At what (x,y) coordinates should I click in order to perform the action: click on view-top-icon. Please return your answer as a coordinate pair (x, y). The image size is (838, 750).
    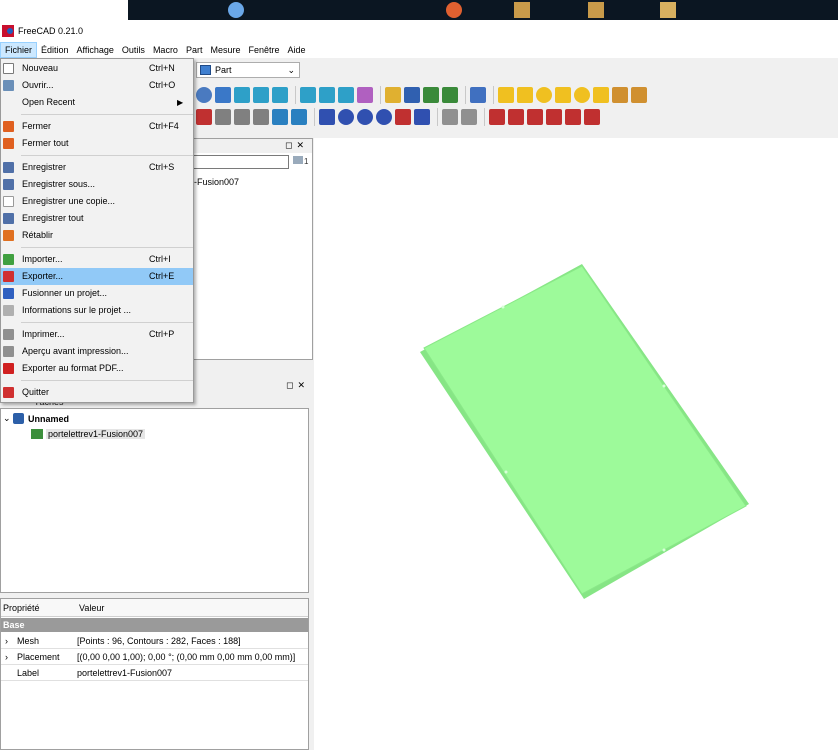
    Looking at the image, I should click on (261, 95).